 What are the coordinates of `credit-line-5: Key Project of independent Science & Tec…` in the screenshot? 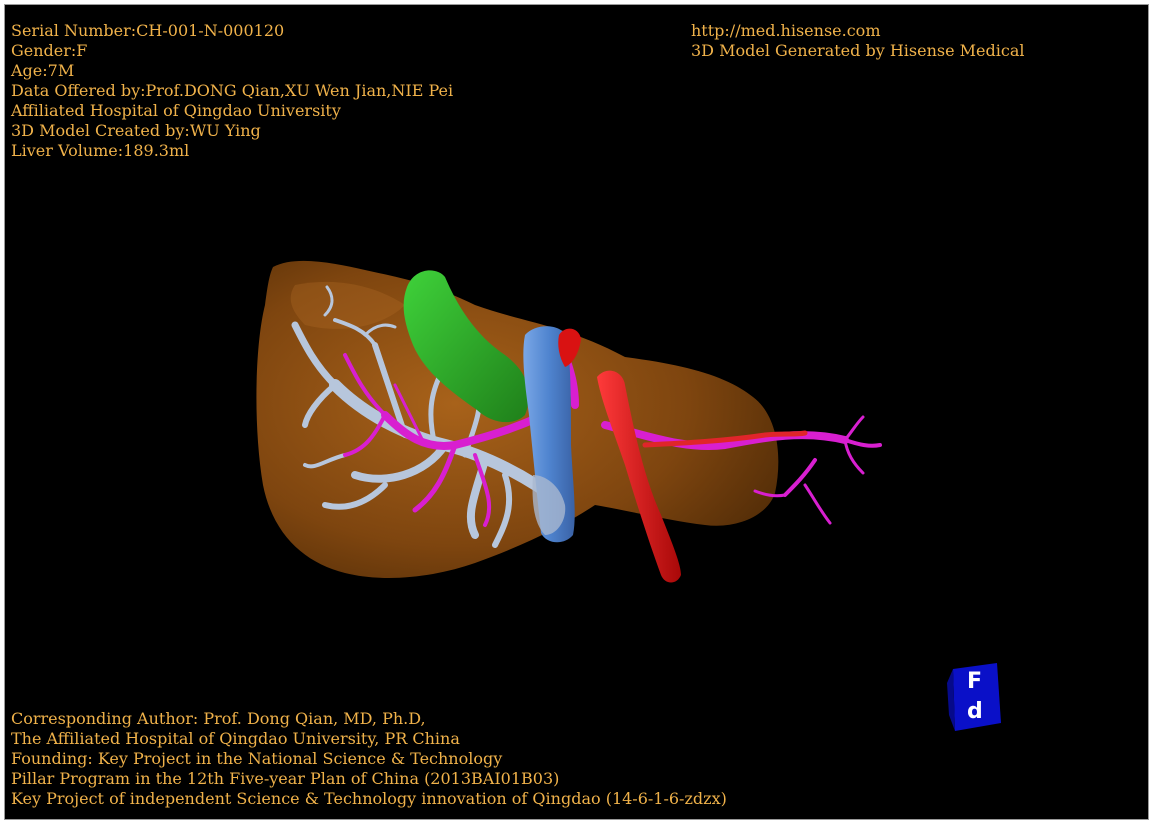 It's located at (369, 798).